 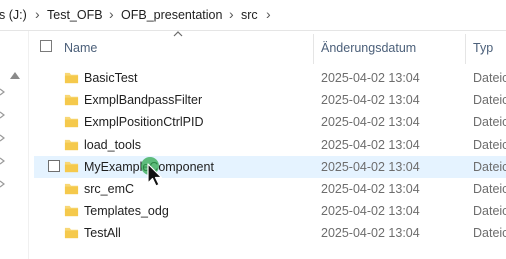 What do you see at coordinates (13, 15) in the screenshot?
I see `breadcrumb-drive: s (J:)` at bounding box center [13, 15].